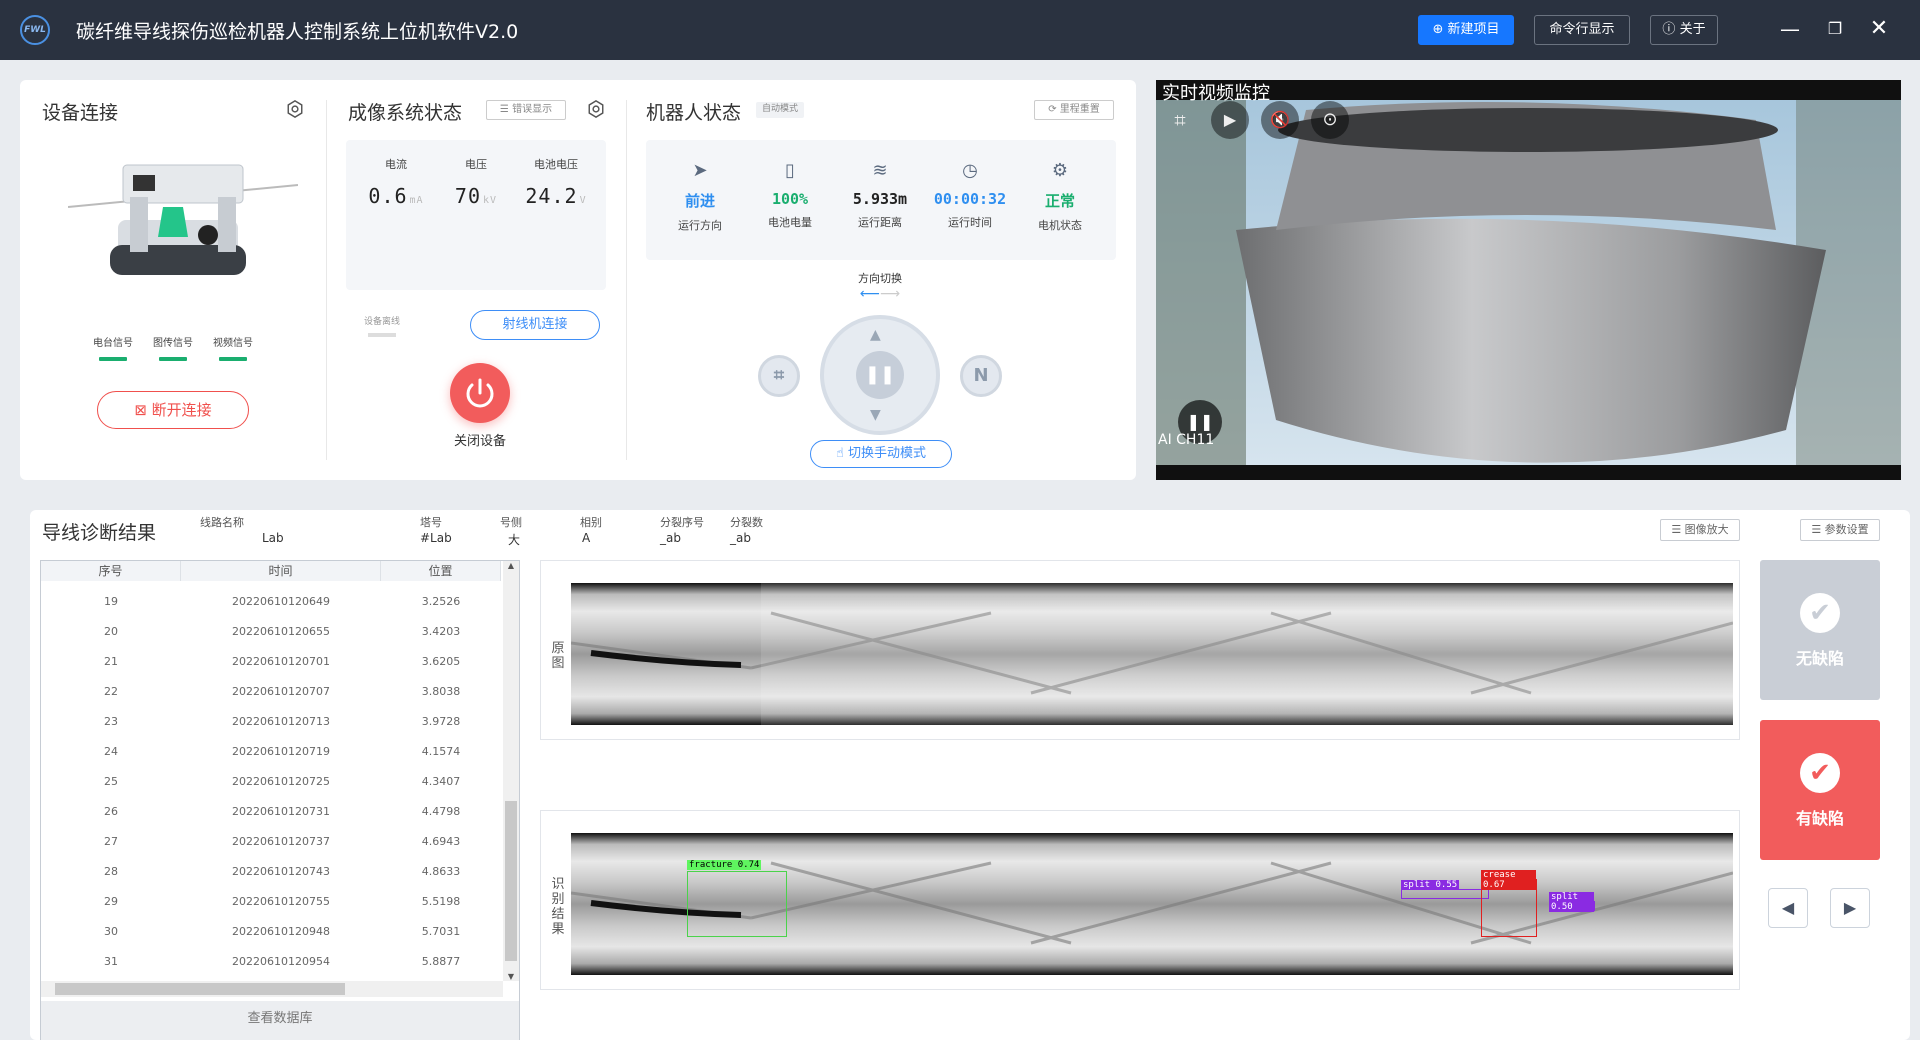 The height and width of the screenshot is (1040, 1920). I want to click on close-icon: ✕, so click(1879, 29).